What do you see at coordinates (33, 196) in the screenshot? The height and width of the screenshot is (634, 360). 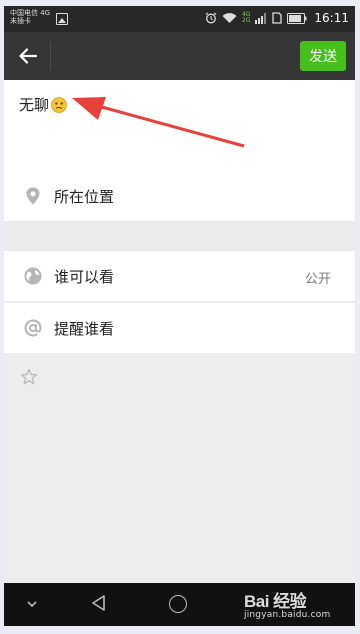 I see `location-pin-icon` at bounding box center [33, 196].